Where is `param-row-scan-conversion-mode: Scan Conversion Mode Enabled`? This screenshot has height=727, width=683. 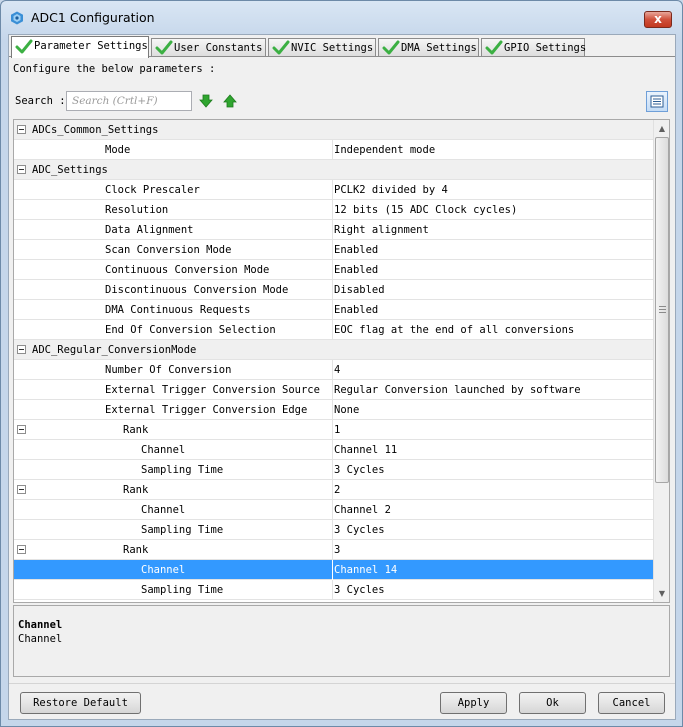
param-row-scan-conversion-mode: Scan Conversion Mode Enabled is located at coordinates (333, 250).